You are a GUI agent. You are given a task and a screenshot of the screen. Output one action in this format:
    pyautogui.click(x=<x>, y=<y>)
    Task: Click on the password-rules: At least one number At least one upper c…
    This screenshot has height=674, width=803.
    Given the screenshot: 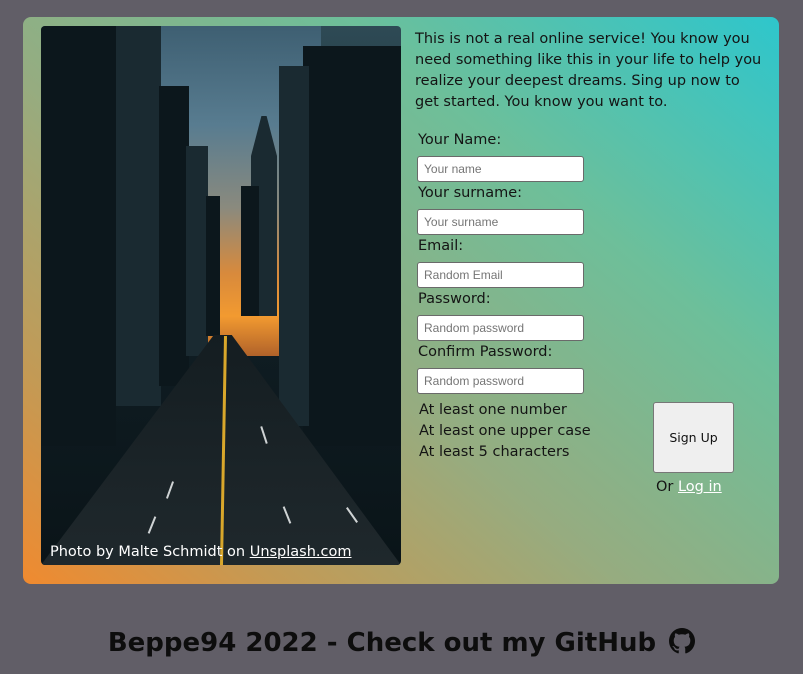 What is the action you would take?
    pyautogui.click(x=505, y=431)
    